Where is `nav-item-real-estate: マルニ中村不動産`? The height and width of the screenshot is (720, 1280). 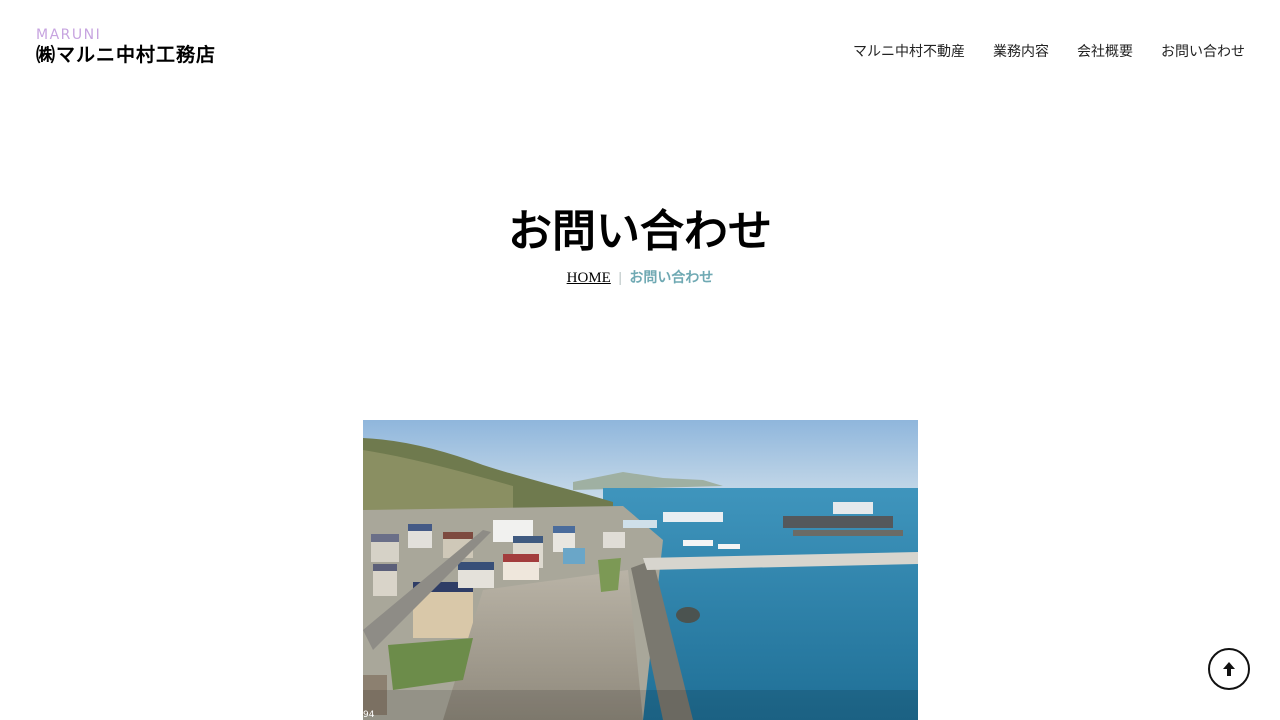
nav-item-real-estate: マルニ中村不動産 is located at coordinates (909, 52).